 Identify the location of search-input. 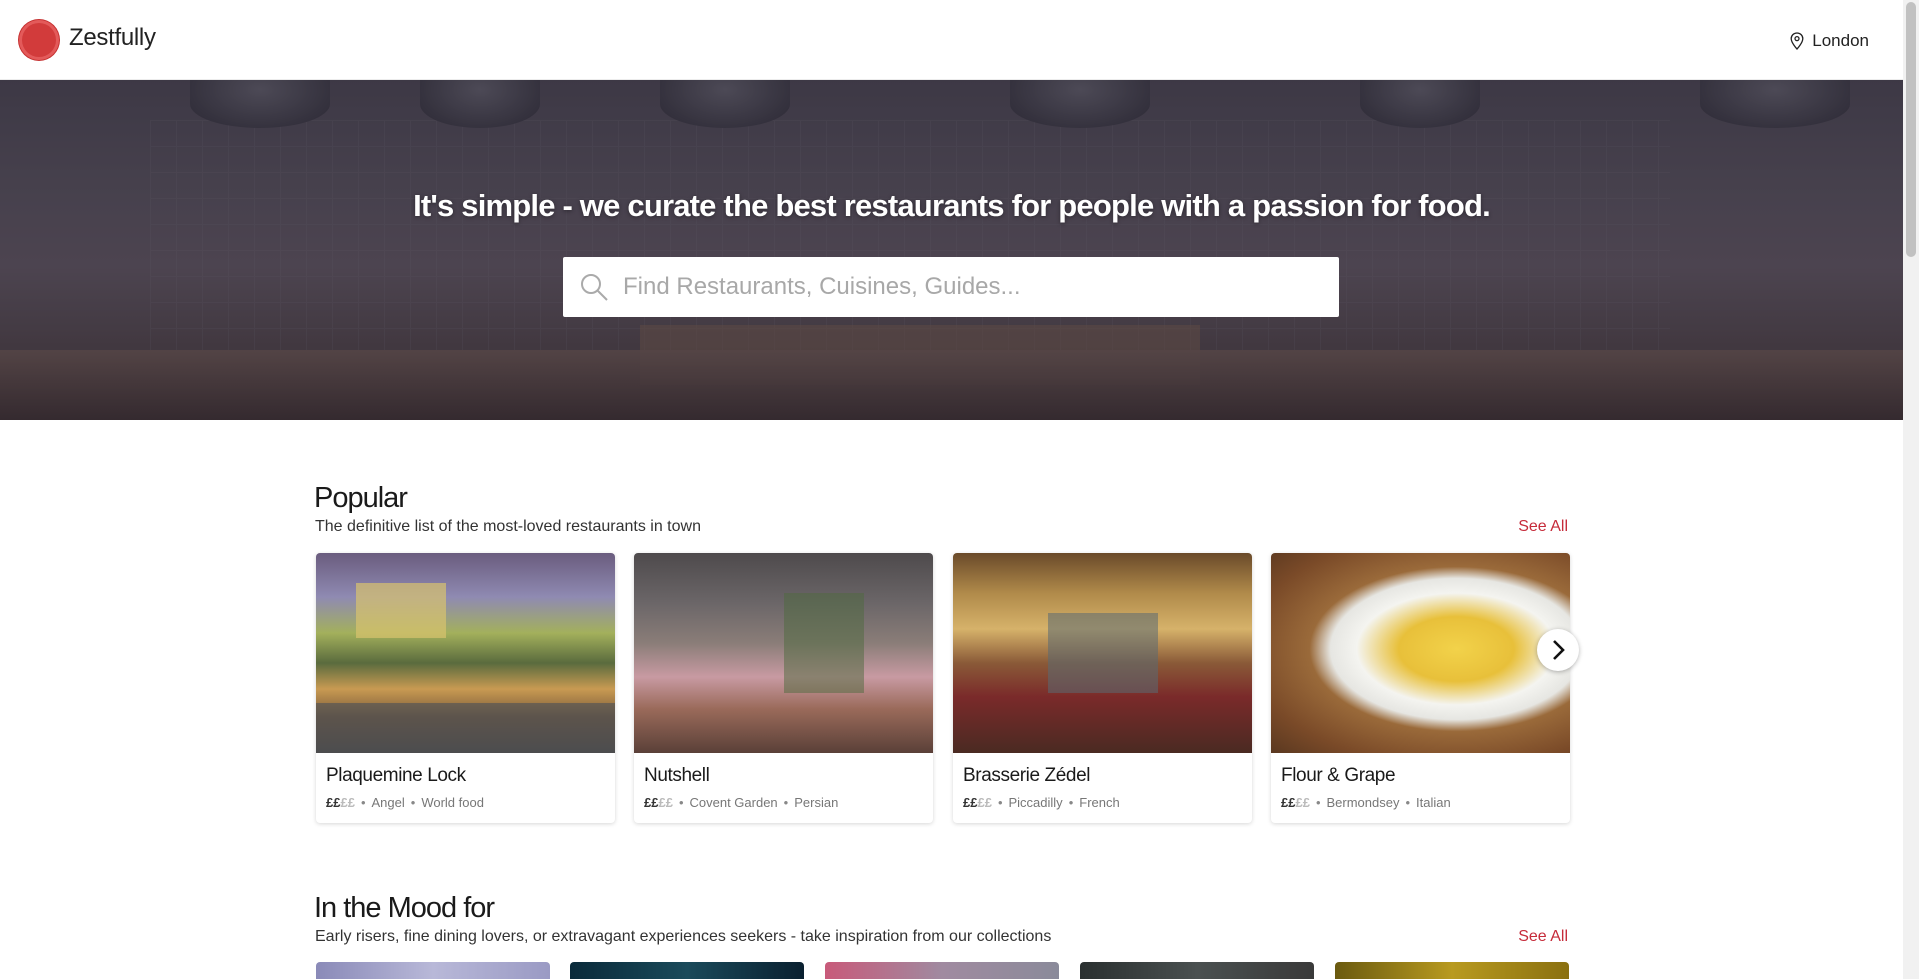
(973, 287).